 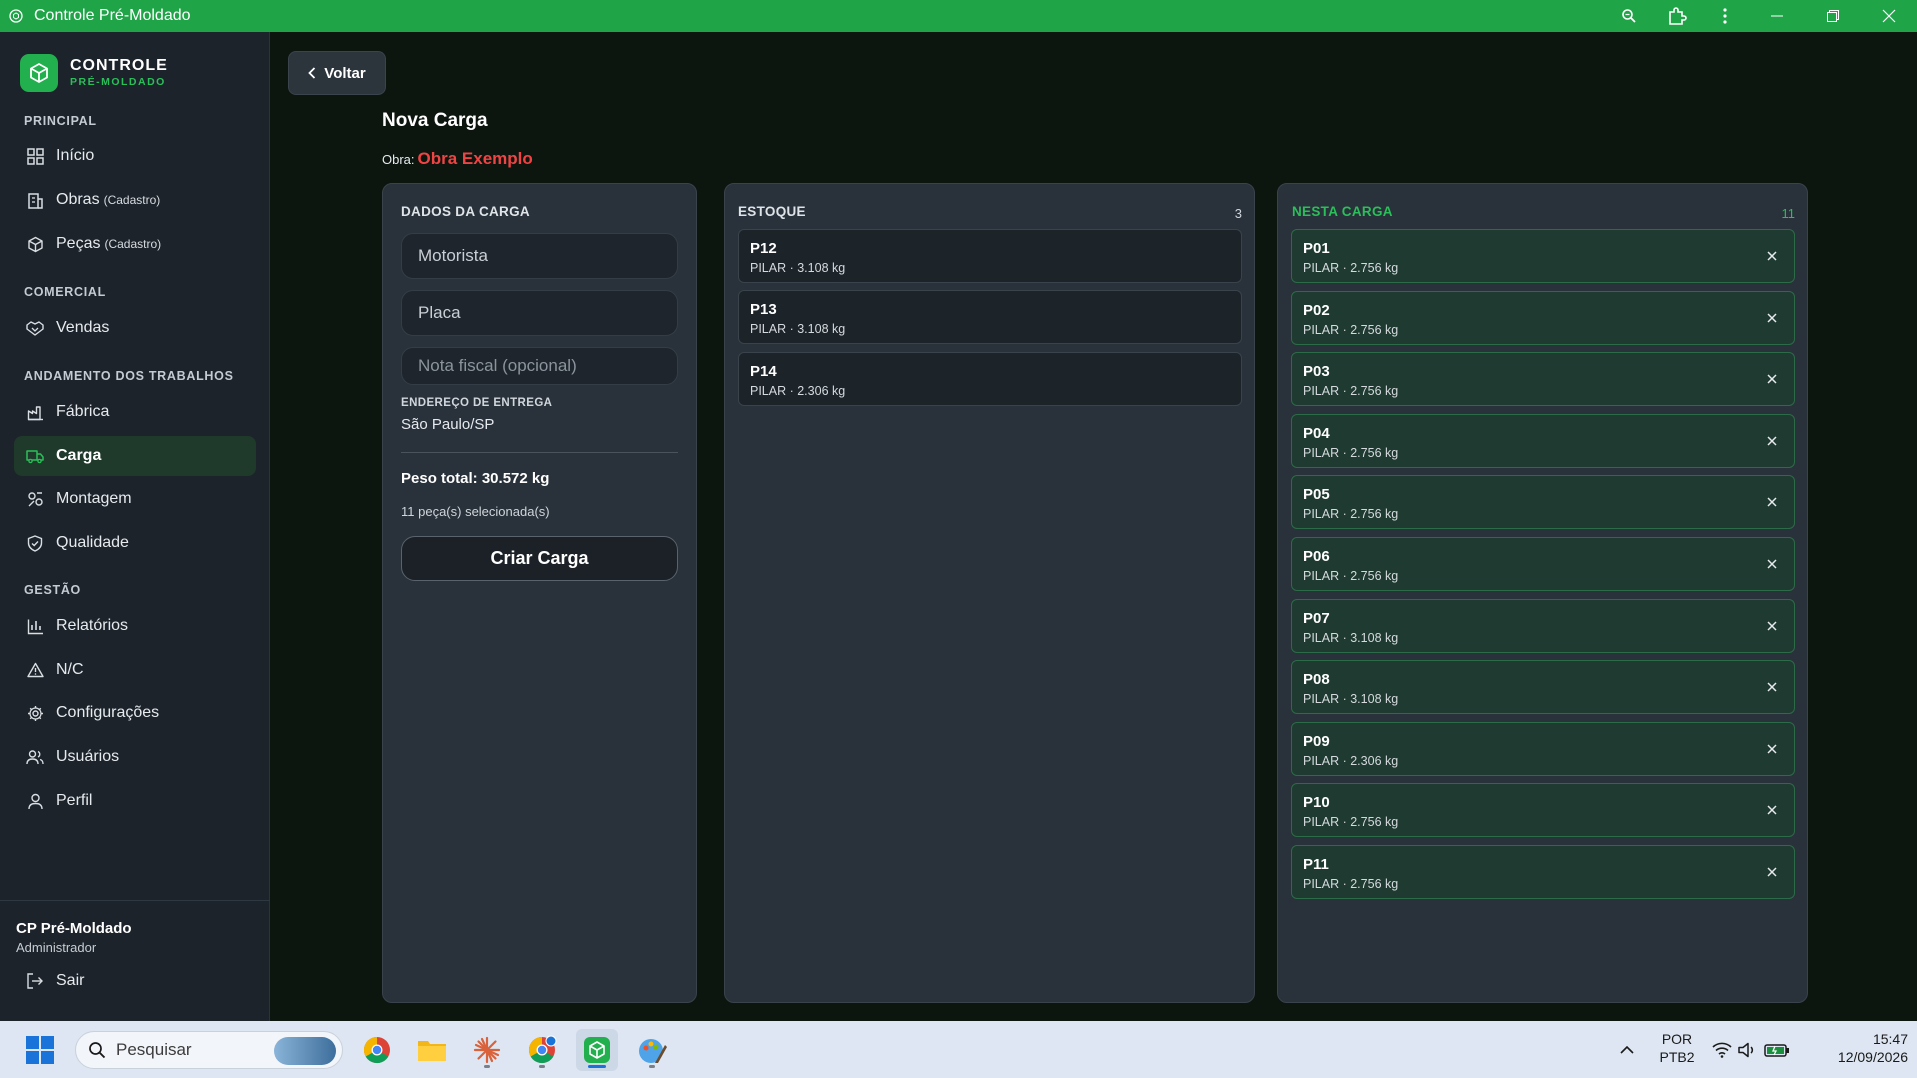 What do you see at coordinates (539, 256) in the screenshot?
I see `motorista-field: Motorista` at bounding box center [539, 256].